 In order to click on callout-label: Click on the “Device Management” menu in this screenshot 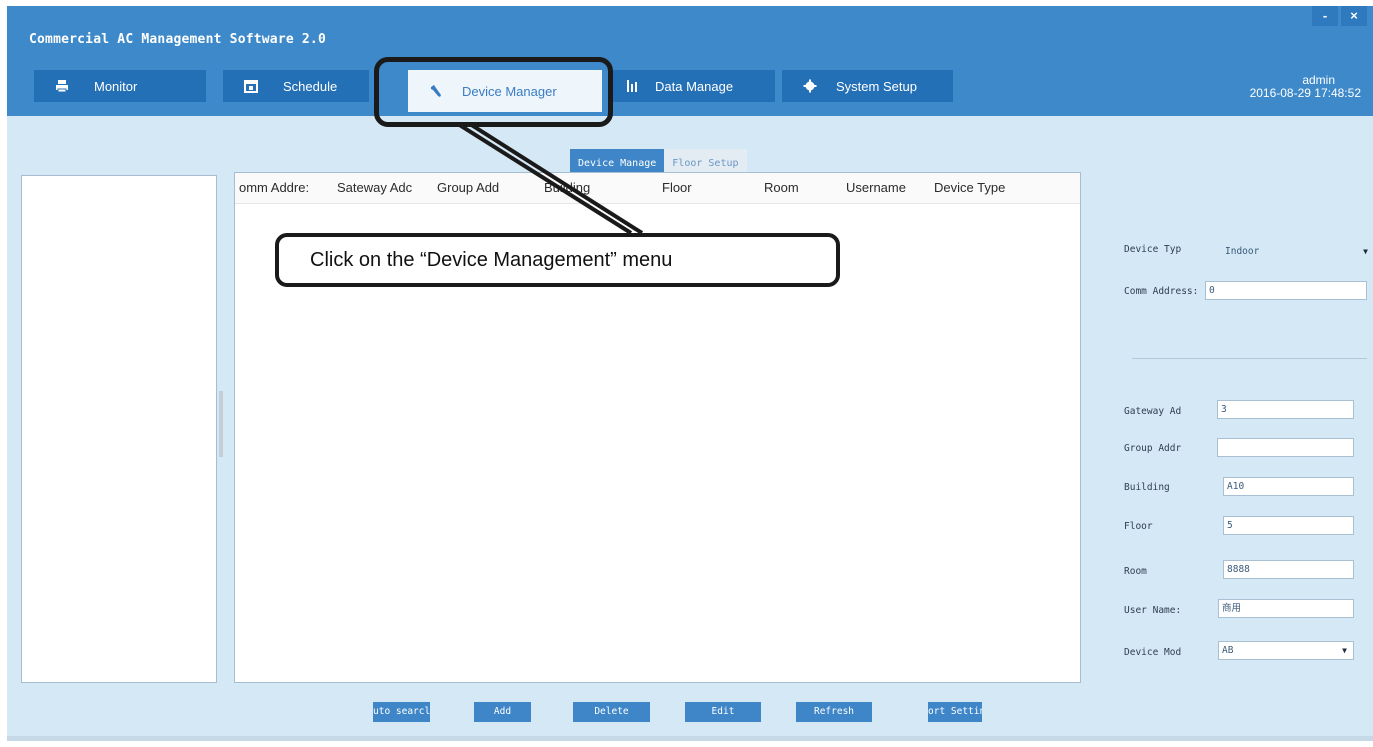, I will do `click(557, 260)`.